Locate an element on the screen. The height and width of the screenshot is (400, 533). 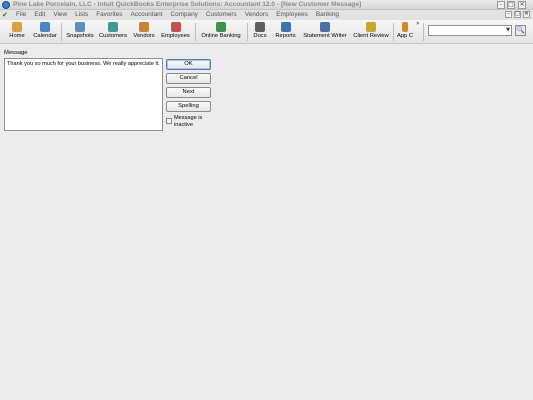
toolbar-app-center-button: App C is located at coordinates (405, 32).